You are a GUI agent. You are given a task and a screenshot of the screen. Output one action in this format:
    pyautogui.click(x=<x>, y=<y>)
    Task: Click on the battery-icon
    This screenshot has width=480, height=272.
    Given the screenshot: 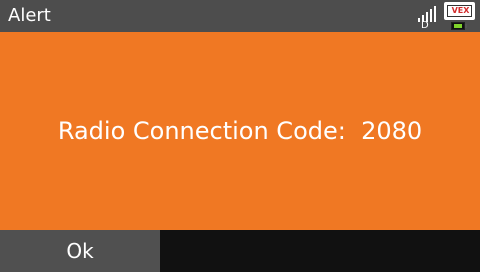 What is the action you would take?
    pyautogui.click(x=459, y=26)
    